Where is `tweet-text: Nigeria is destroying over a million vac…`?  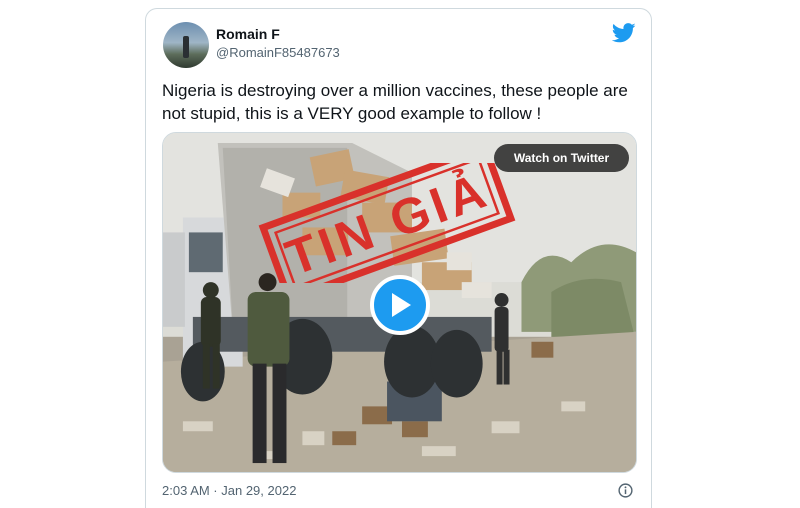
tweet-text: Nigeria is destroying over a million vac… is located at coordinates (395, 102).